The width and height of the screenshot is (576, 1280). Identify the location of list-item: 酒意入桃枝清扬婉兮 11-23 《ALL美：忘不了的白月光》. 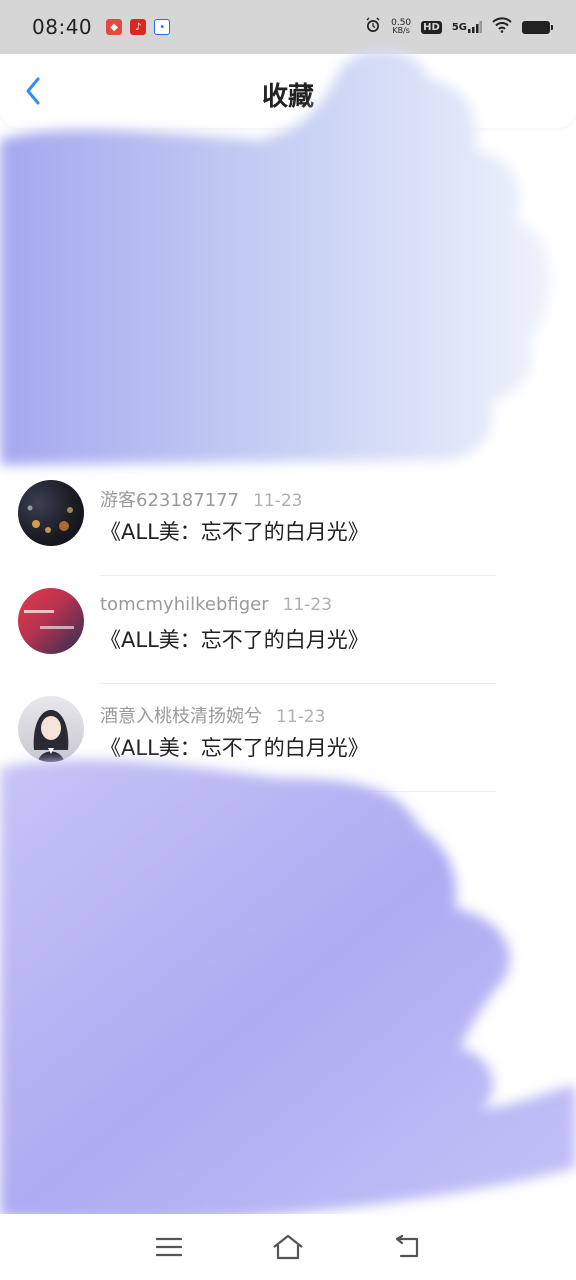
(288, 738).